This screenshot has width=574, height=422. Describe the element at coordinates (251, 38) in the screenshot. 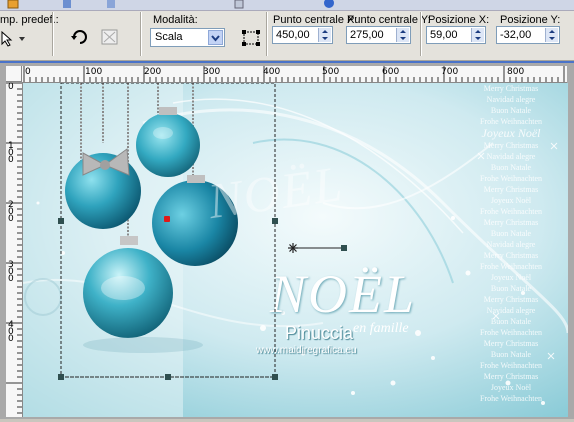

I see `perspective-icon` at that location.